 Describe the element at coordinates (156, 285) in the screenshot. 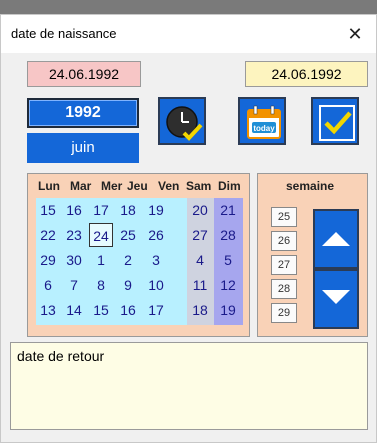

I see `day-cell: 10` at that location.